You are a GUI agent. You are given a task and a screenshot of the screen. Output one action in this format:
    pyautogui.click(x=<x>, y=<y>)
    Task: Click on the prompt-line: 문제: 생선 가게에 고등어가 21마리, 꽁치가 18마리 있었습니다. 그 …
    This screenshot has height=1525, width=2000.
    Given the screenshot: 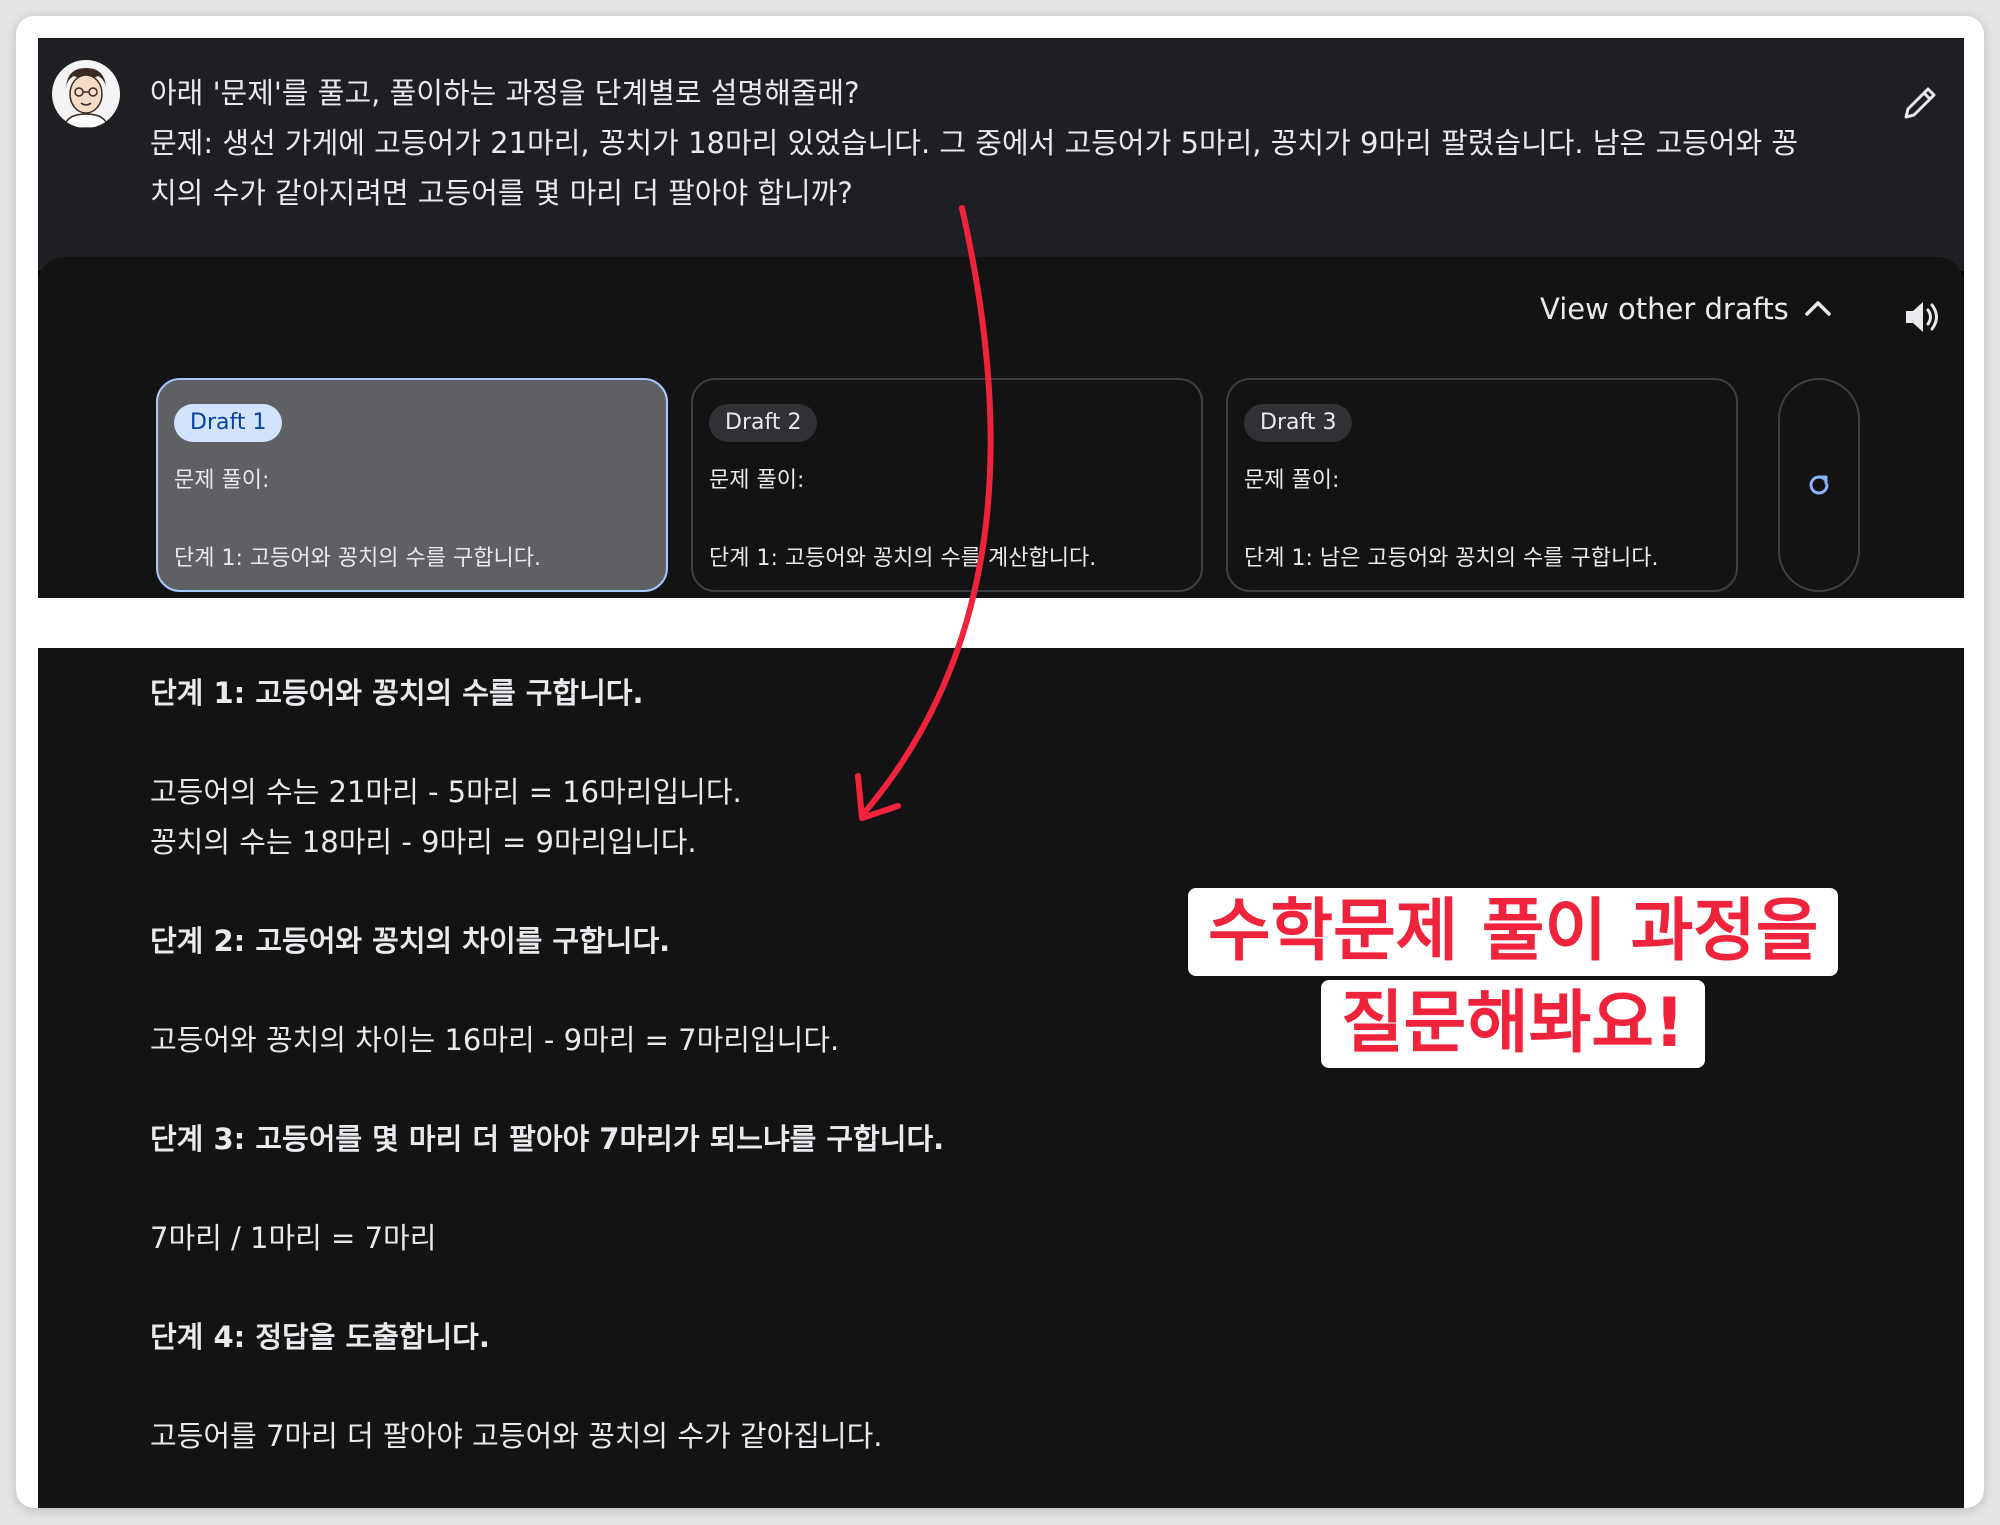 What is the action you would take?
    pyautogui.click(x=974, y=143)
    